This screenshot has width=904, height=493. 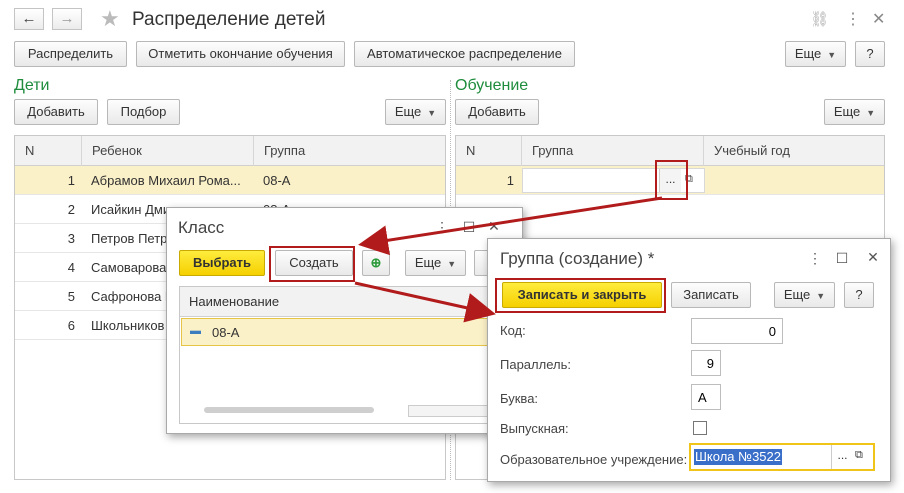 What do you see at coordinates (510, 226) in the screenshot?
I see `arrow-to-create` at bounding box center [510, 226].